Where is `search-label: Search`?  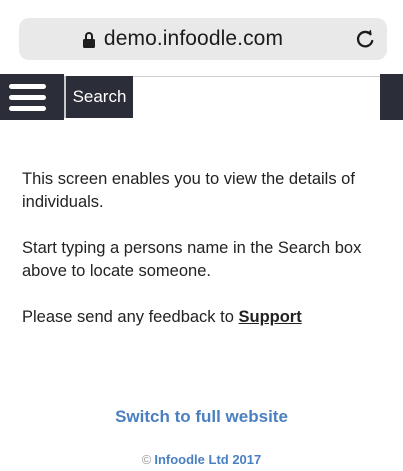
search-label: Search is located at coordinates (99, 97).